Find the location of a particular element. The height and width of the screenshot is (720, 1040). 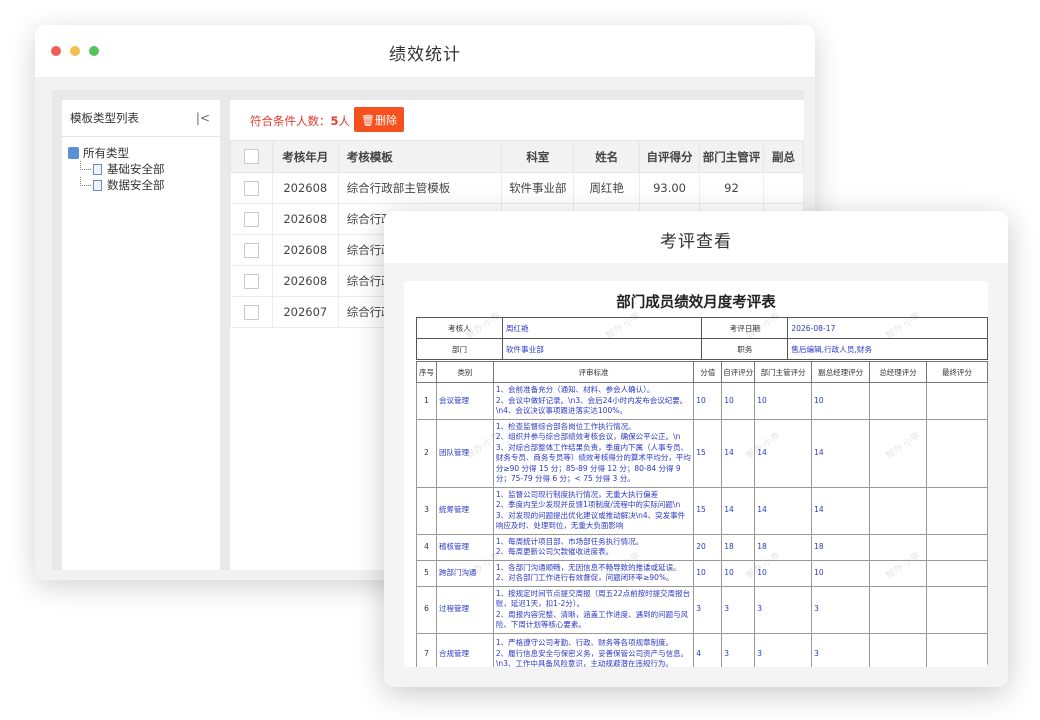

eval-column-header: 评审标准 is located at coordinates (593, 372).